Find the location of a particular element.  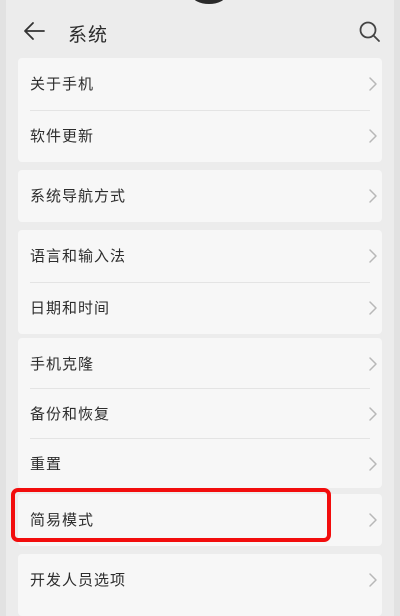

settings-item-language-input: 语言和输入法 is located at coordinates (200, 256).